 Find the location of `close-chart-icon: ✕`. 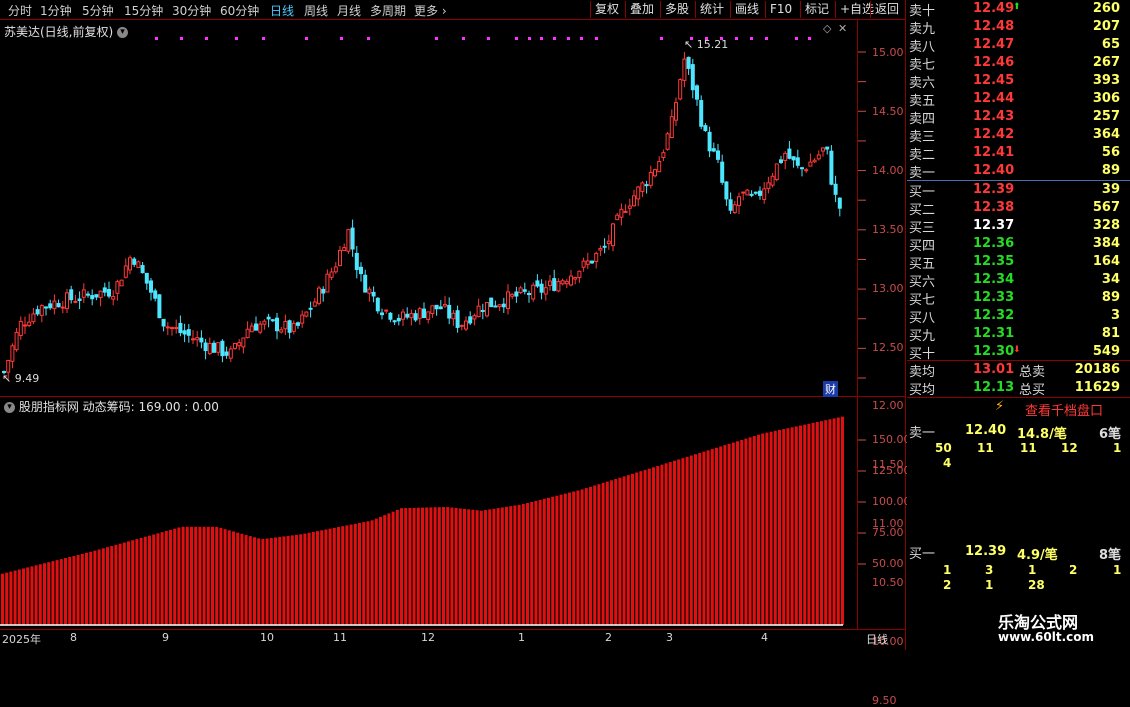

close-chart-icon: ✕ is located at coordinates (842, 28).